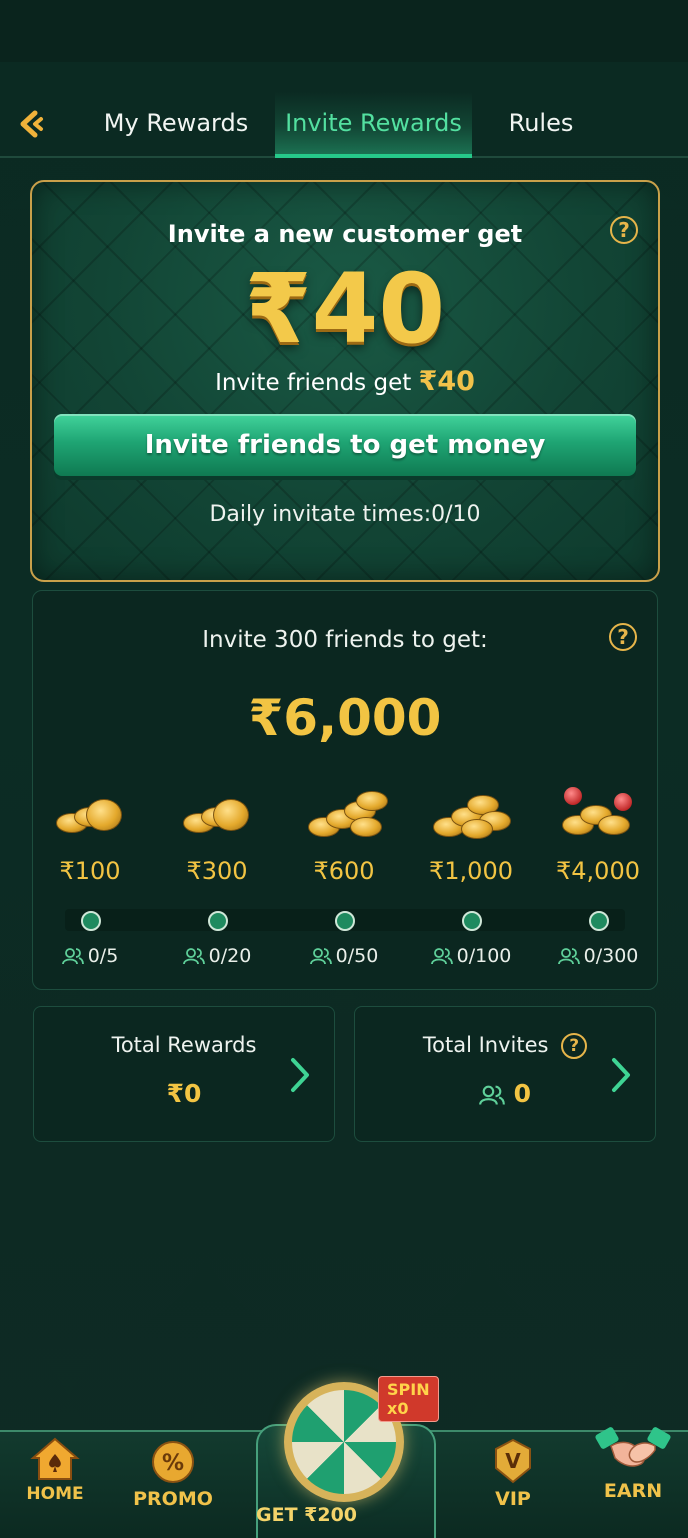  What do you see at coordinates (471, 814) in the screenshot?
I see `coin-heap-icon` at bounding box center [471, 814].